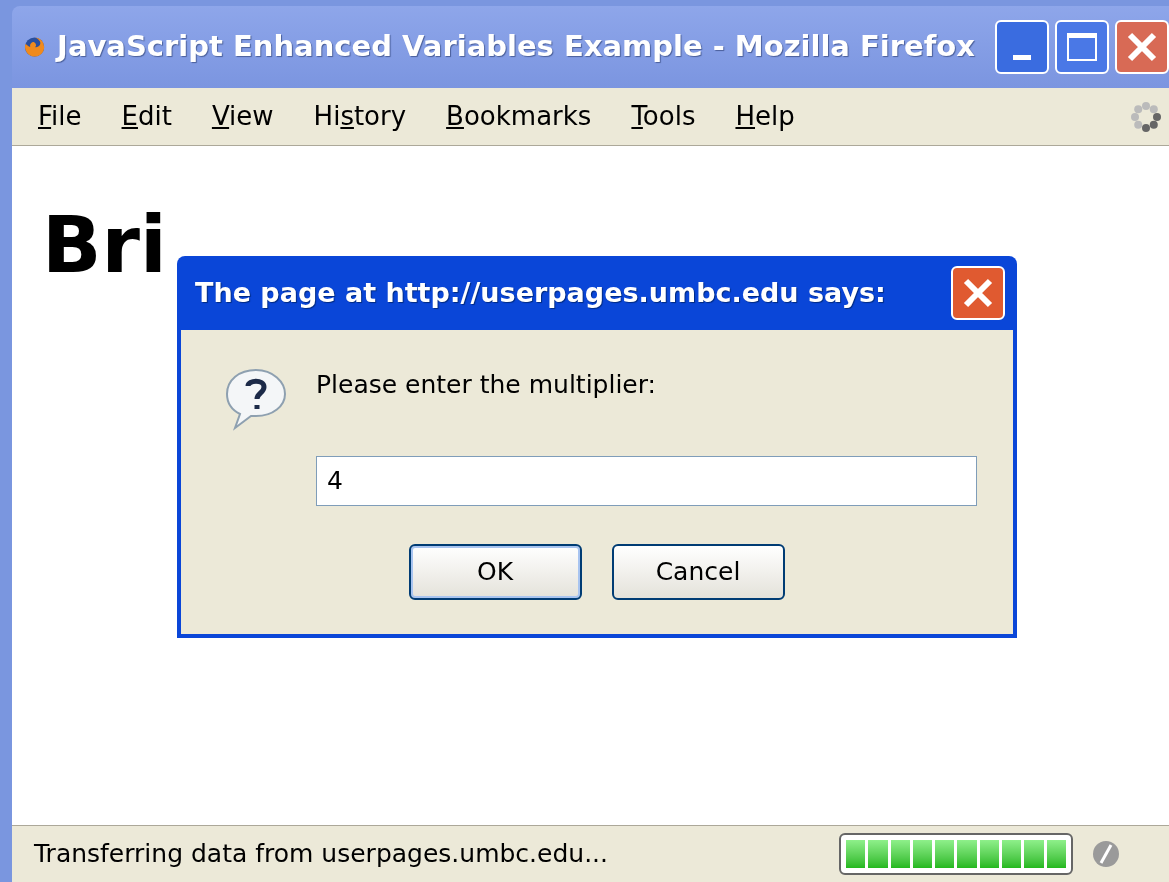 This screenshot has height=882, width=1169. I want to click on security-status-icon, so click(1106, 854).